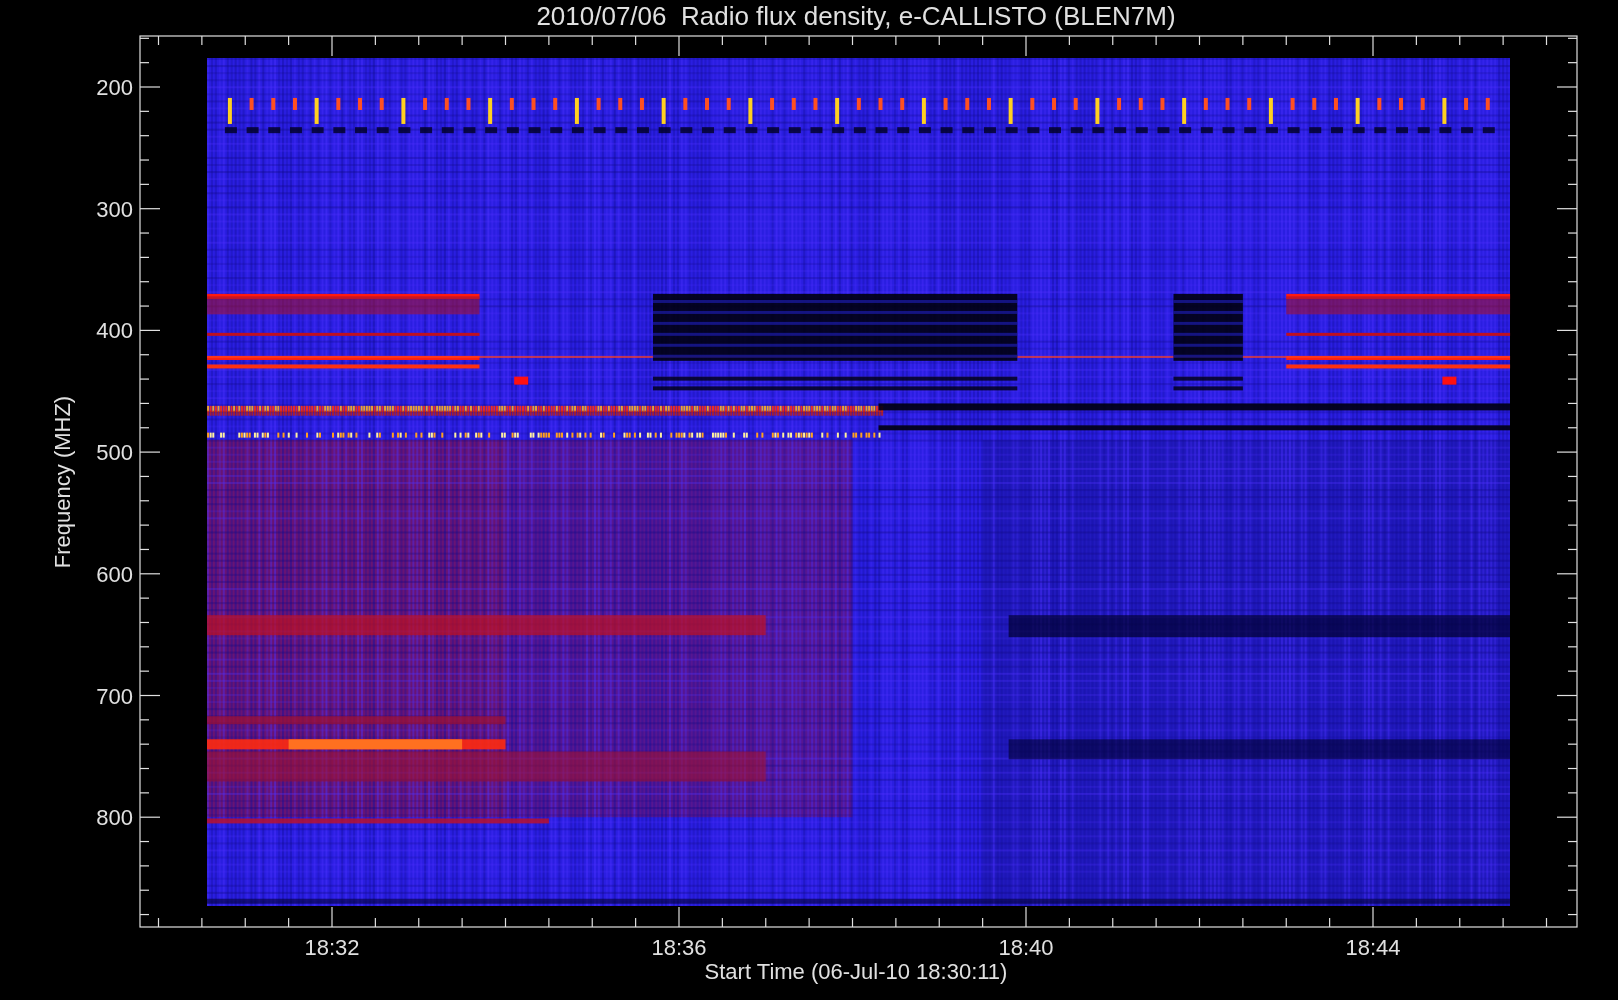 The height and width of the screenshot is (1000, 1618). What do you see at coordinates (1026, 947) in the screenshot?
I see `tick-label: 18:40` at bounding box center [1026, 947].